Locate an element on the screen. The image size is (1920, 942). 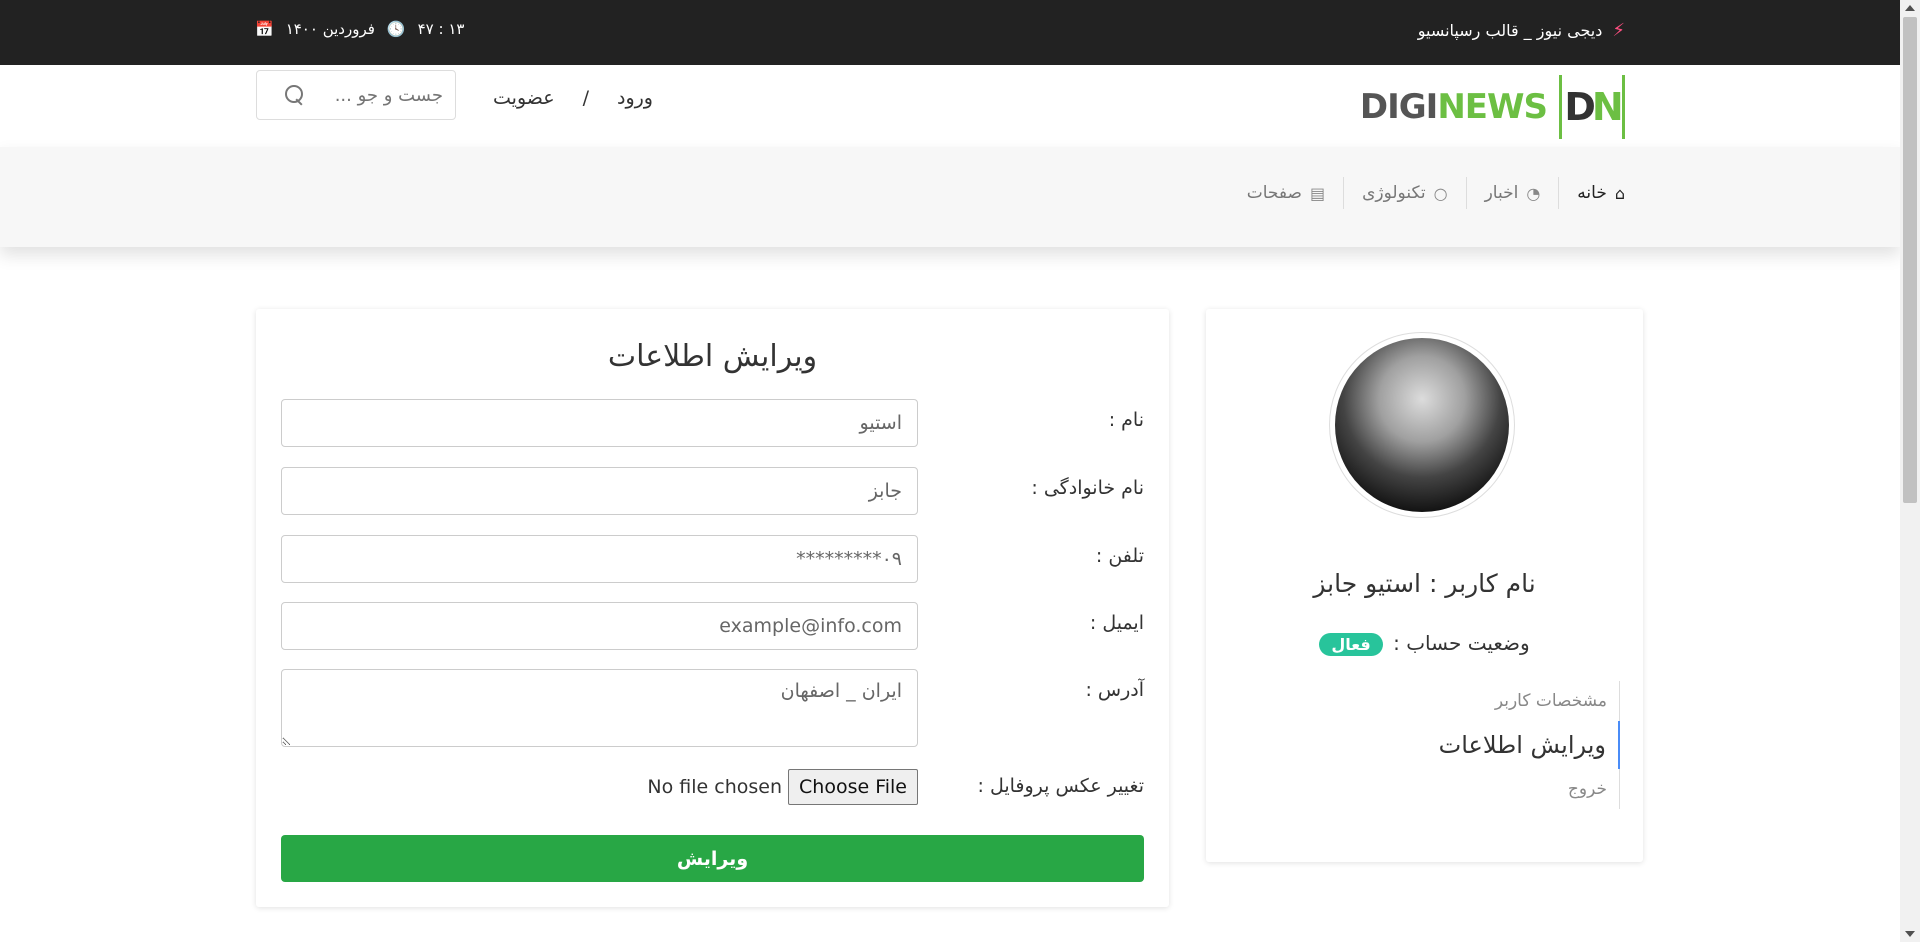
submit-edit-button: ویرایش is located at coordinates (712, 858).